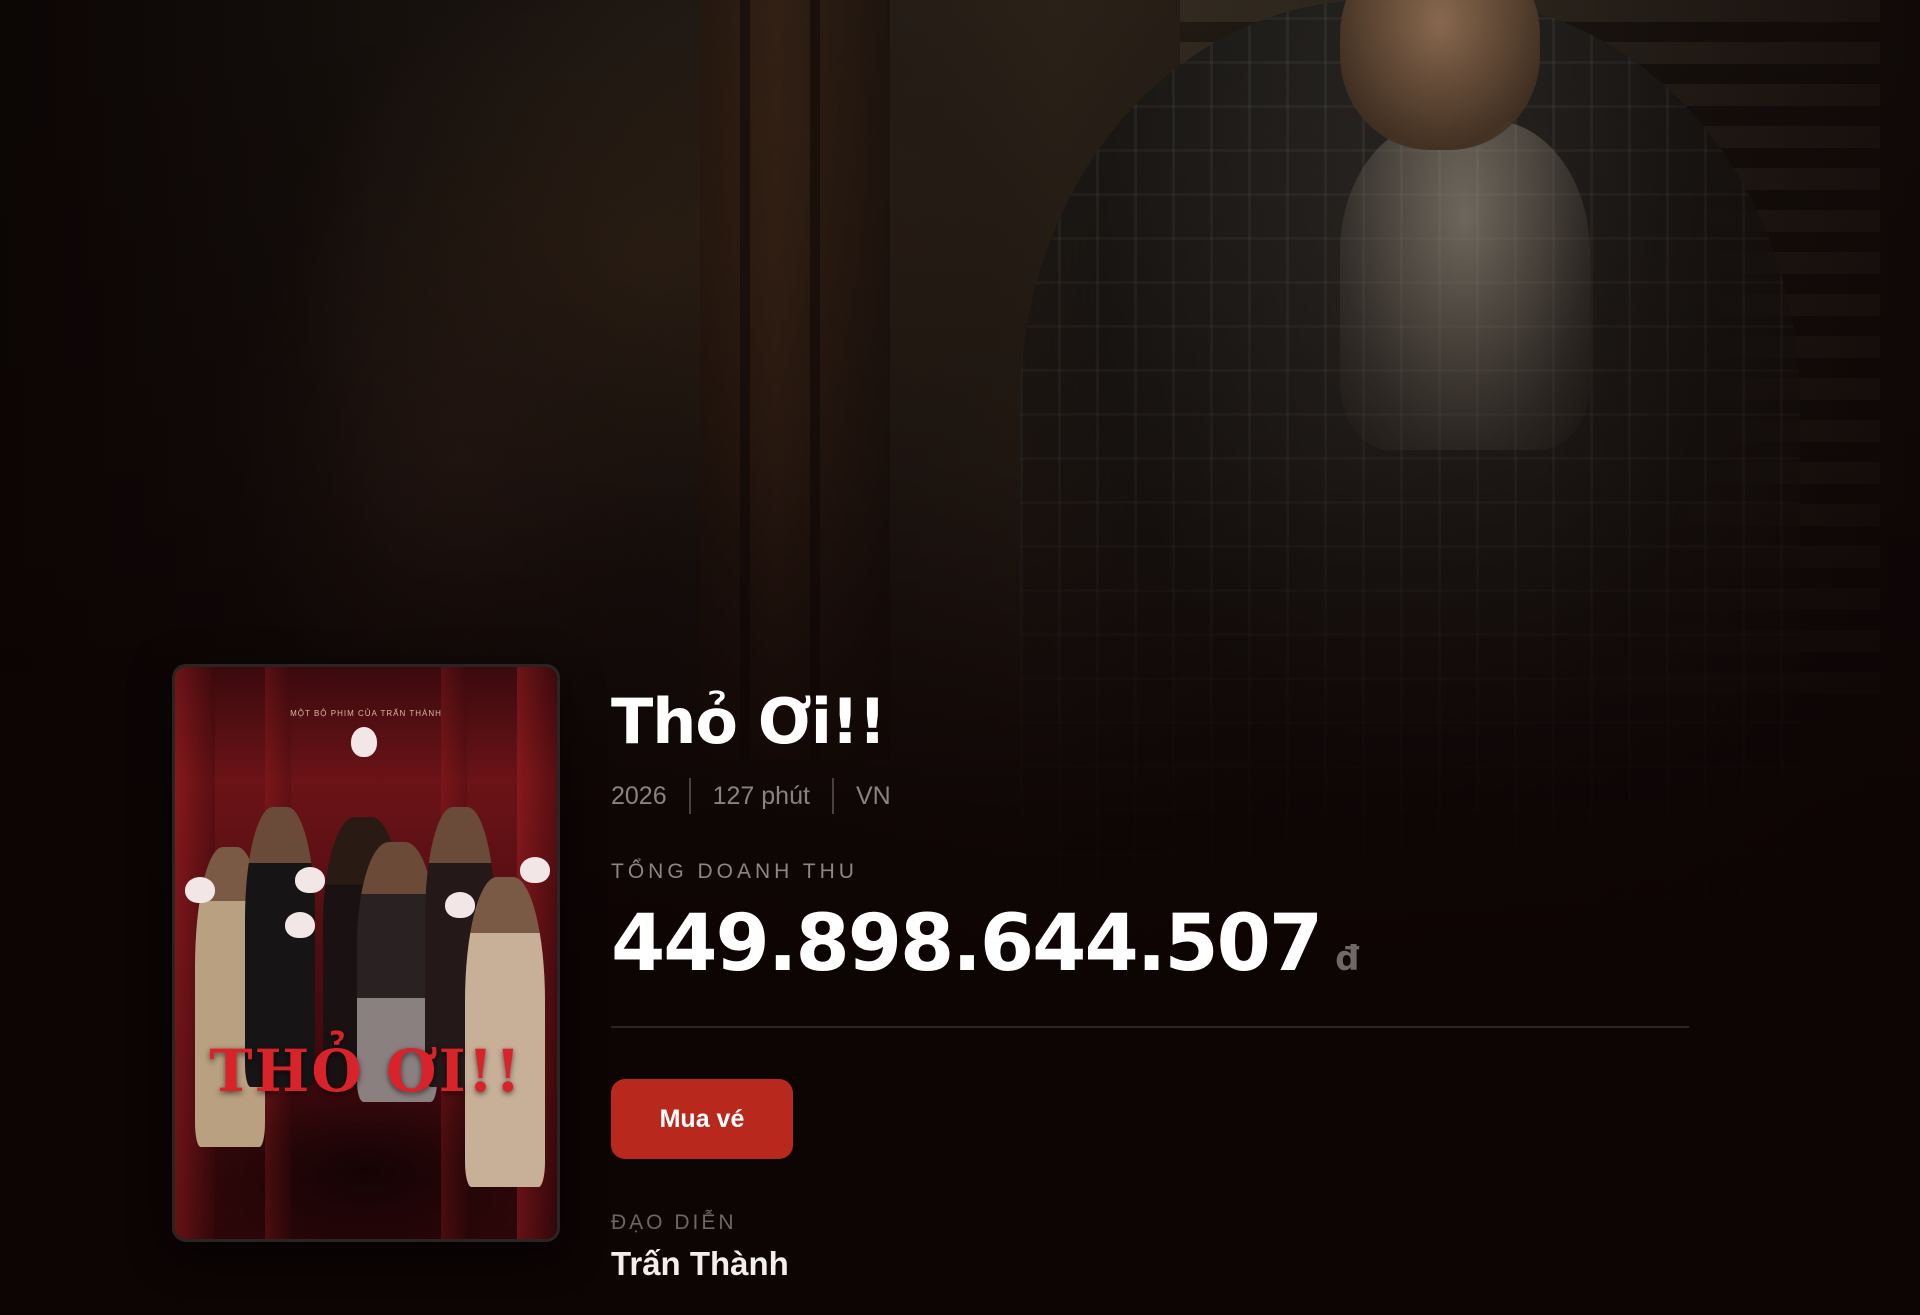 This screenshot has width=1920, height=1315. Describe the element at coordinates (1151, 796) in the screenshot. I see `movie-meta: 2026 127 phút VN` at that location.